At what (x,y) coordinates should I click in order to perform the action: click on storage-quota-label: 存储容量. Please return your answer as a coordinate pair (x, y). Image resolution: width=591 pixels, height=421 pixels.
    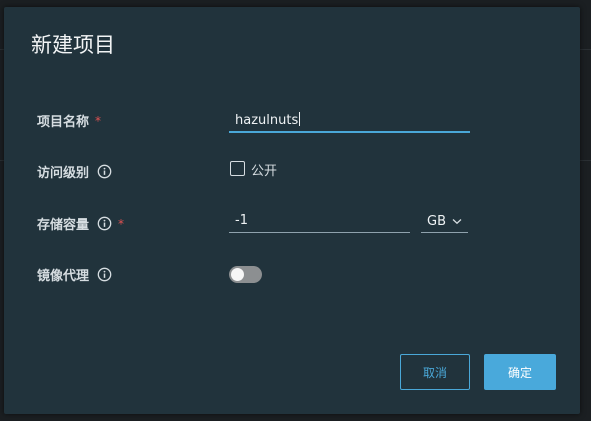
    Looking at the image, I should click on (63, 225).